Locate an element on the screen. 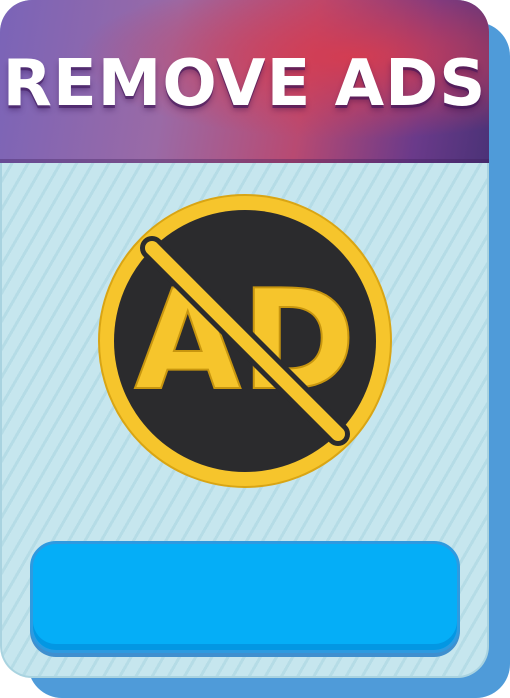  panel-title: REMOVE ADS is located at coordinates (244, 84).